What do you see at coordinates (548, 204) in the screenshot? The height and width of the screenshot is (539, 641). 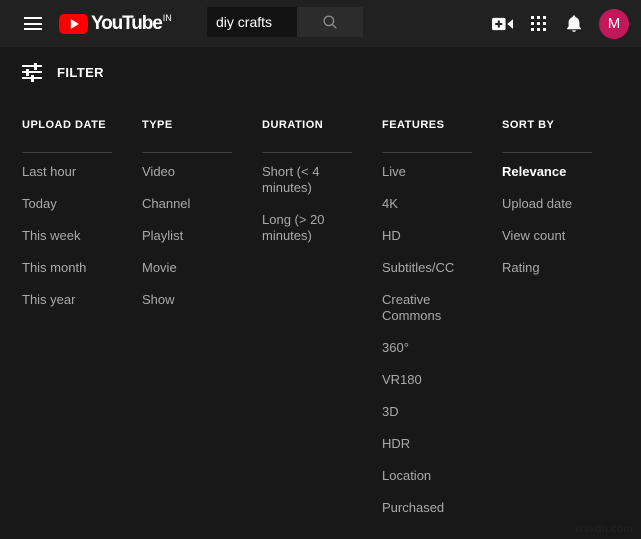 I see `filter-option: Upload date` at bounding box center [548, 204].